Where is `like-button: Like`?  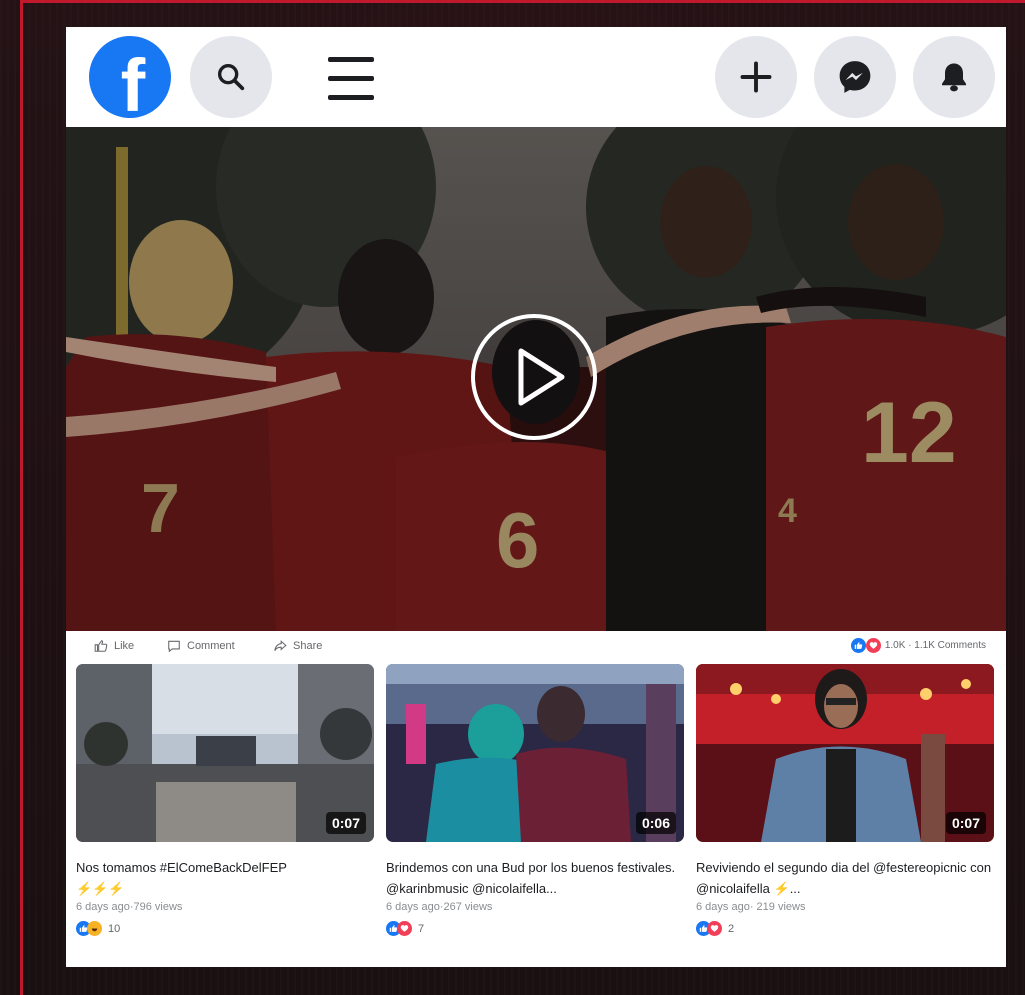 like-button: Like is located at coordinates (113, 646).